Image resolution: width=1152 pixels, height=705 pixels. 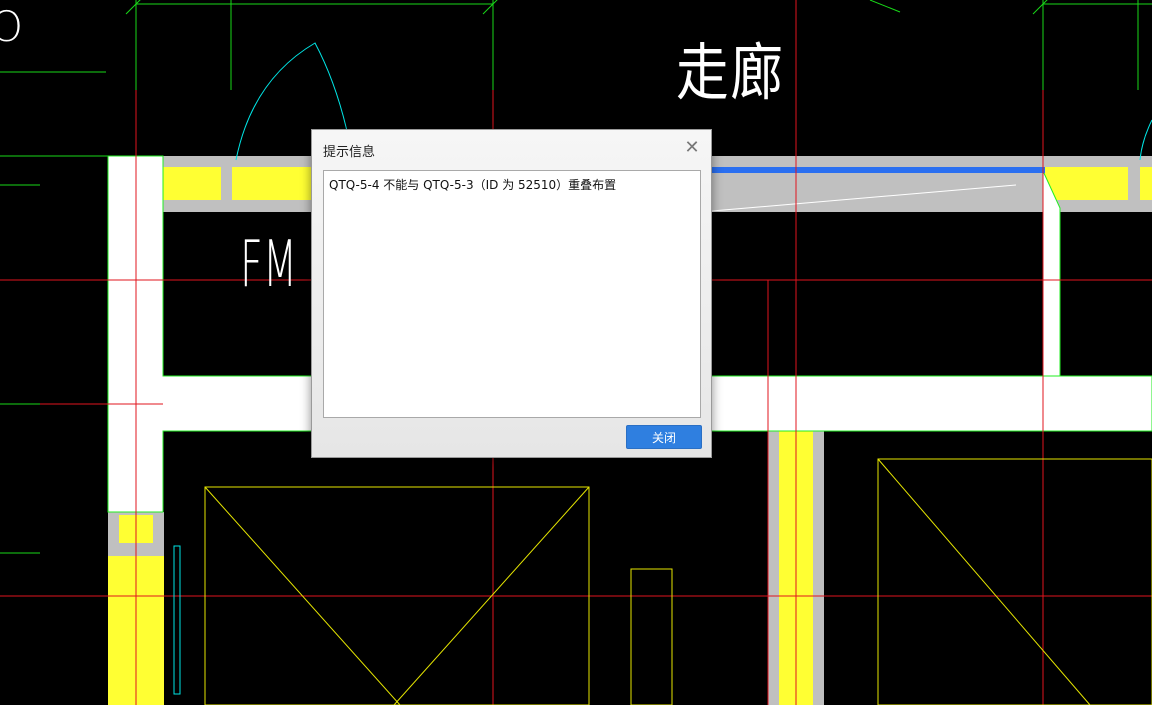 What do you see at coordinates (349, 152) in the screenshot?
I see `dialog-title: 提示信息` at bounding box center [349, 152].